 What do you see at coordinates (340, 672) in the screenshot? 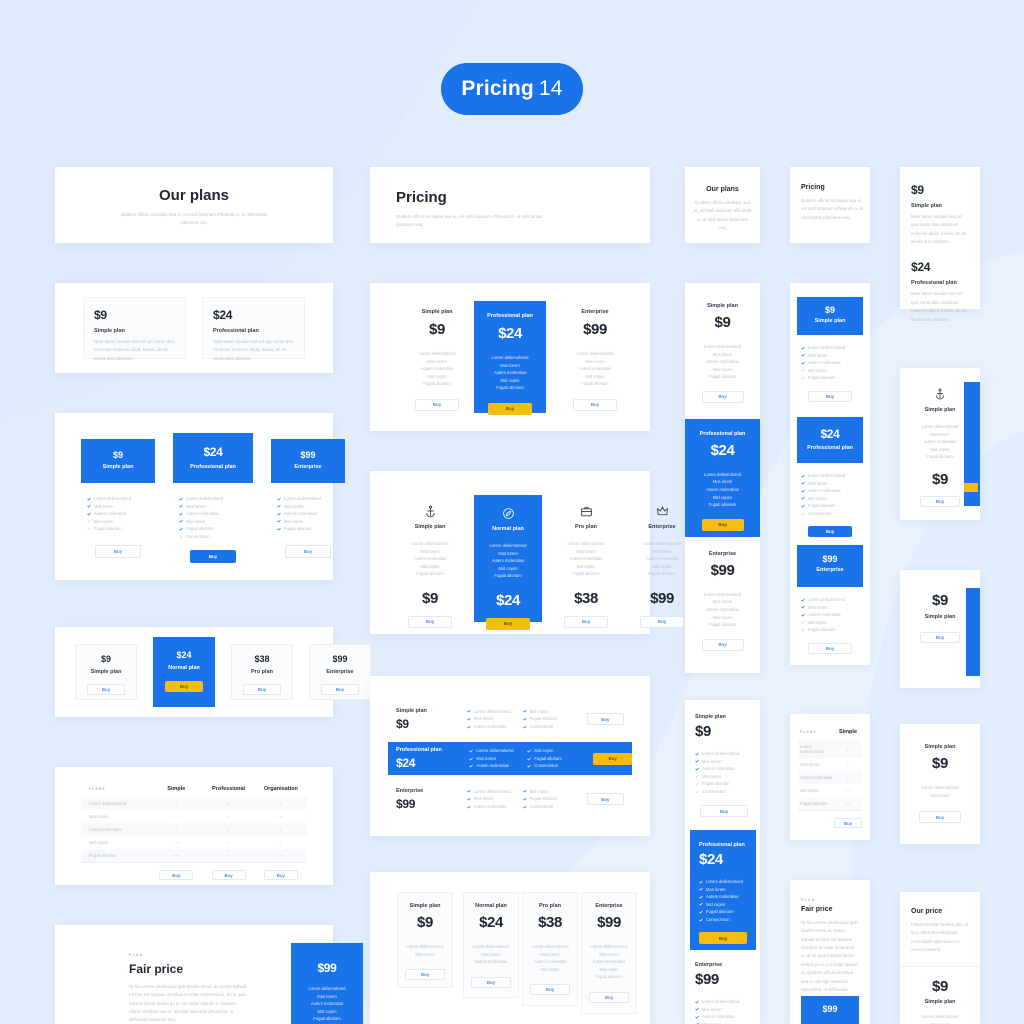
I see `compact-card-enterprise: $99 Enterprise Buy` at bounding box center [340, 672].